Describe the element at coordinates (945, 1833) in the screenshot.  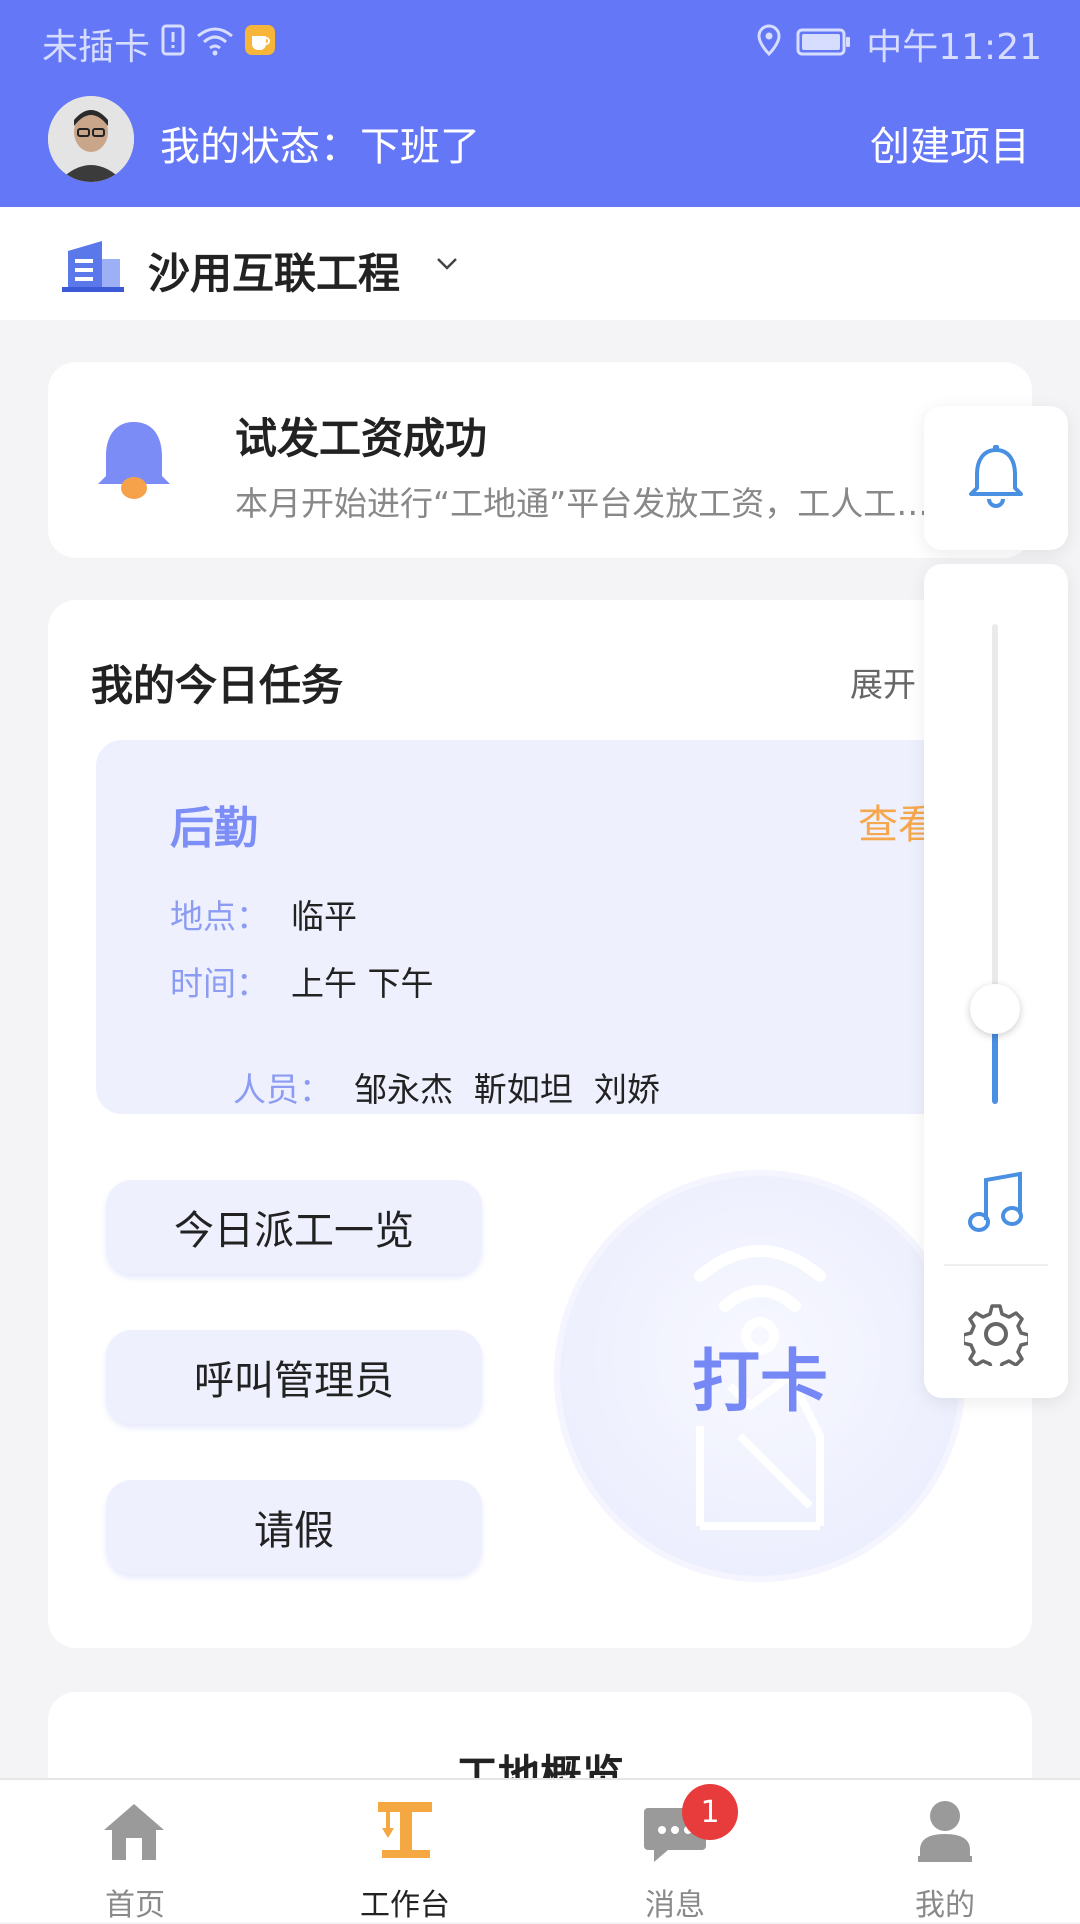
I see `profile-icon` at that location.